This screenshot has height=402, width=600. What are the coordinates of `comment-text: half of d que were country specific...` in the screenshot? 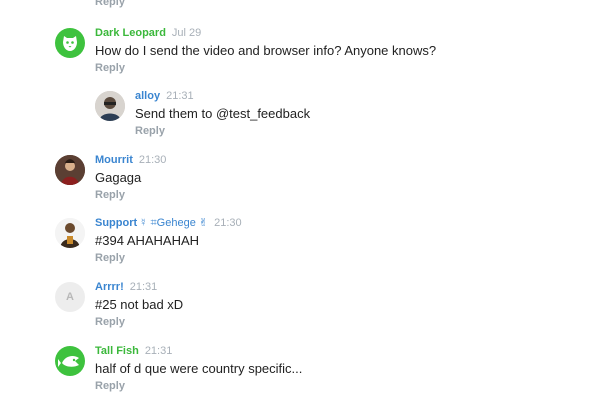 It's located at (199, 368).